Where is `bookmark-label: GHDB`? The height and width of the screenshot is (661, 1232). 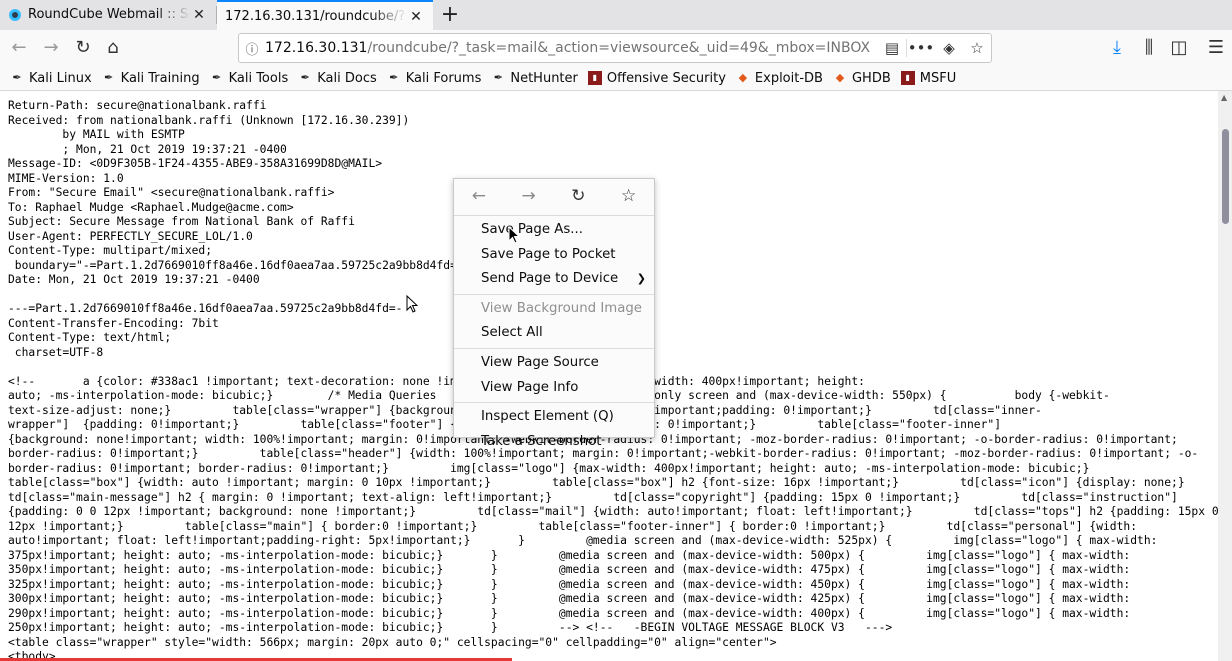
bookmark-label: GHDB is located at coordinates (871, 78).